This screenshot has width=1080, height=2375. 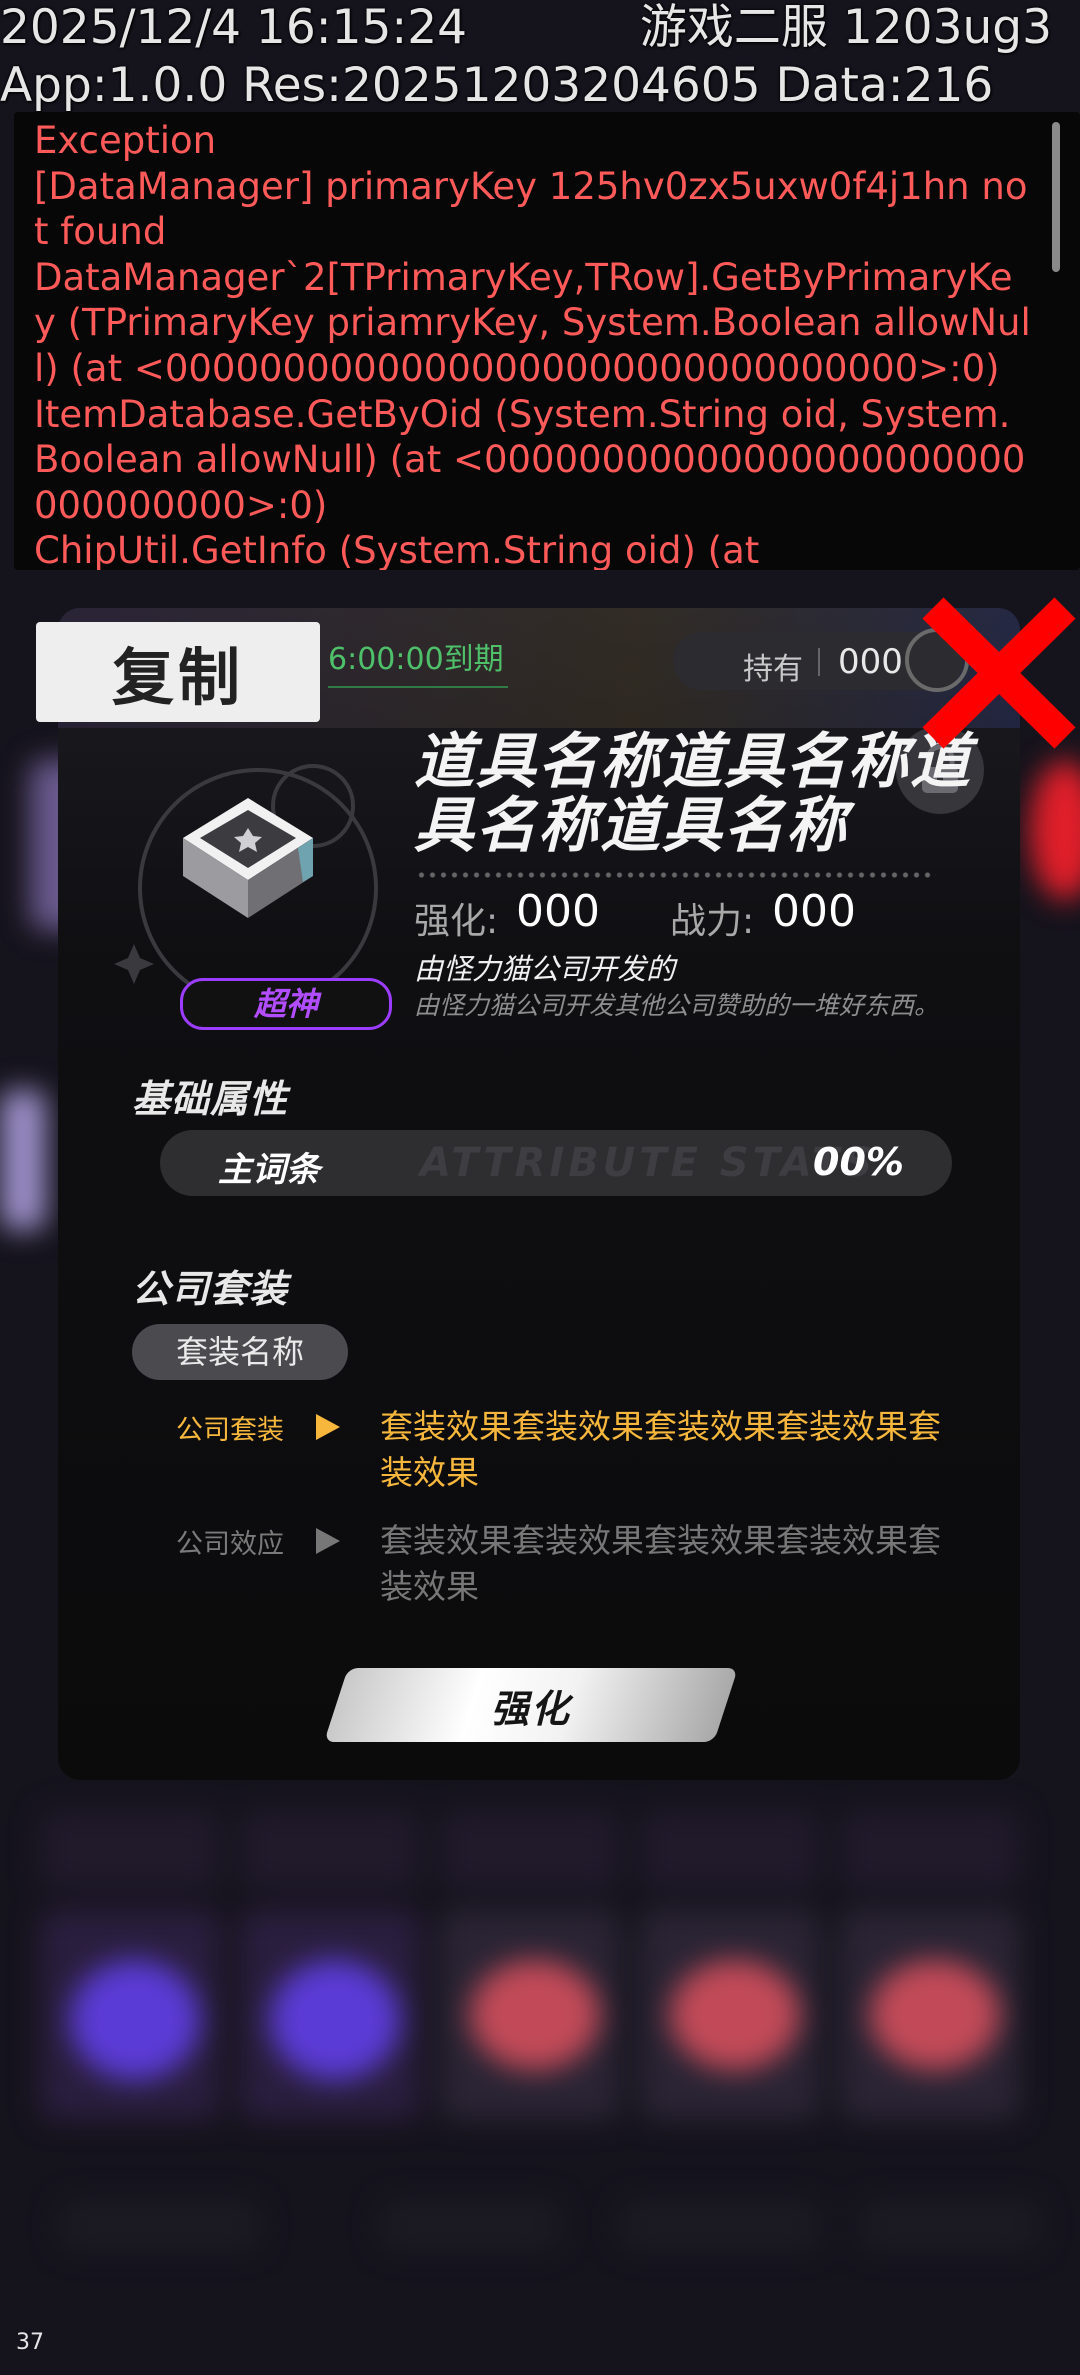 I want to click on enhance-button-label: 强化, so click(x=530, y=1708).